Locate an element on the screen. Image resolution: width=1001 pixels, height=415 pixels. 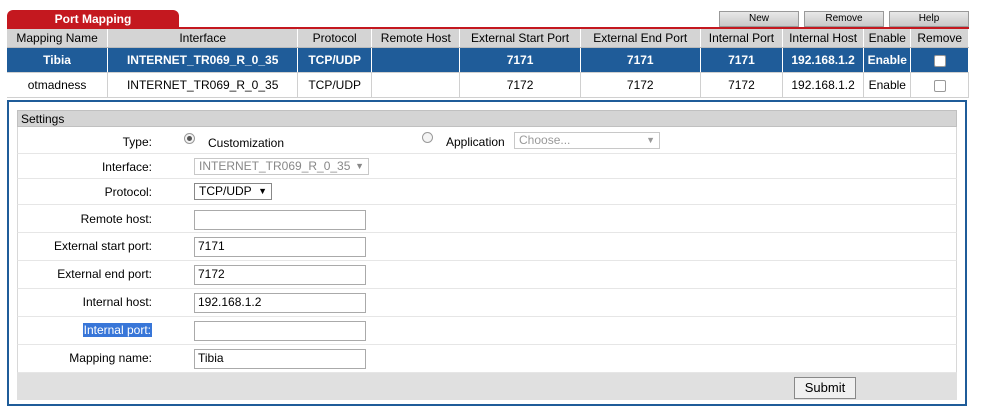
submit-button: Submit is located at coordinates (825, 388).